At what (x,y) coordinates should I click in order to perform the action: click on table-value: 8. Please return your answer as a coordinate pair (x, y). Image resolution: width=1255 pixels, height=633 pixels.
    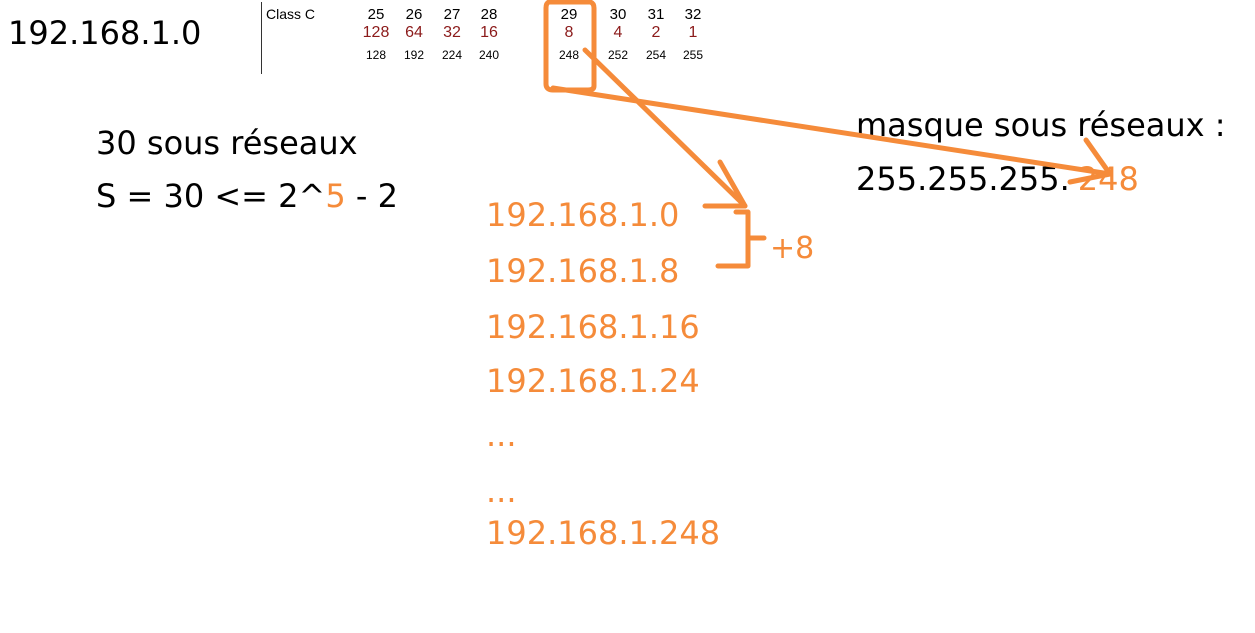
    Looking at the image, I should click on (569, 32).